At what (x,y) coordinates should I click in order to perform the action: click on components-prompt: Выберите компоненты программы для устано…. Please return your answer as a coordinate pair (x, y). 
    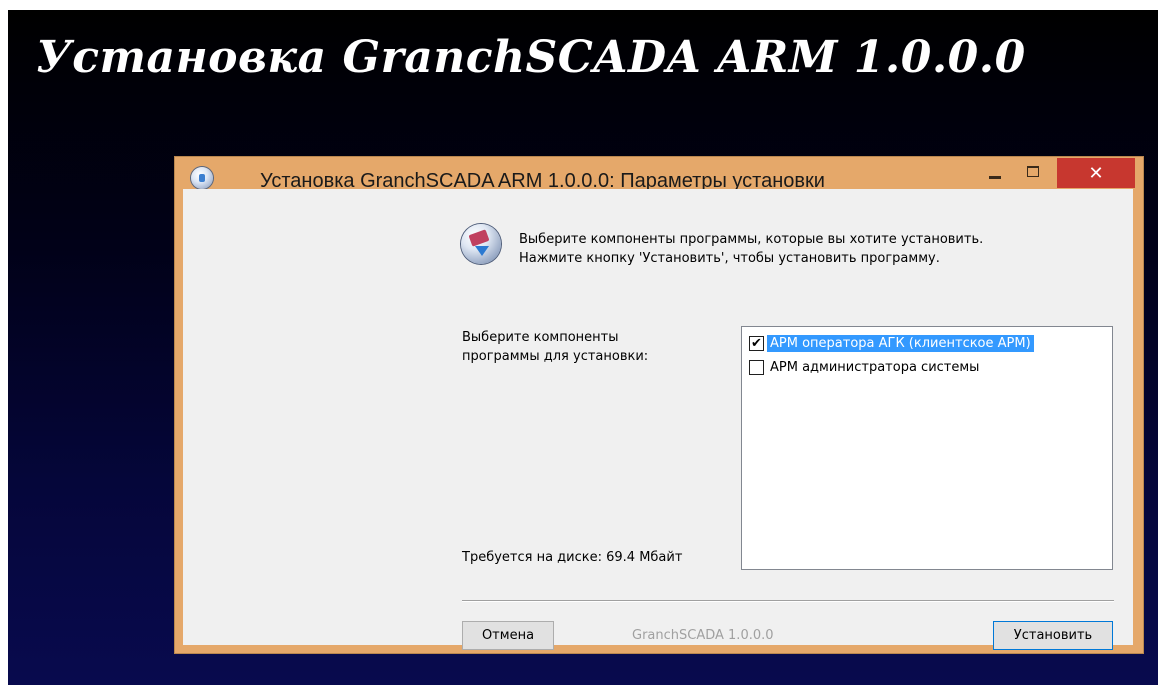
    Looking at the image, I should click on (587, 347).